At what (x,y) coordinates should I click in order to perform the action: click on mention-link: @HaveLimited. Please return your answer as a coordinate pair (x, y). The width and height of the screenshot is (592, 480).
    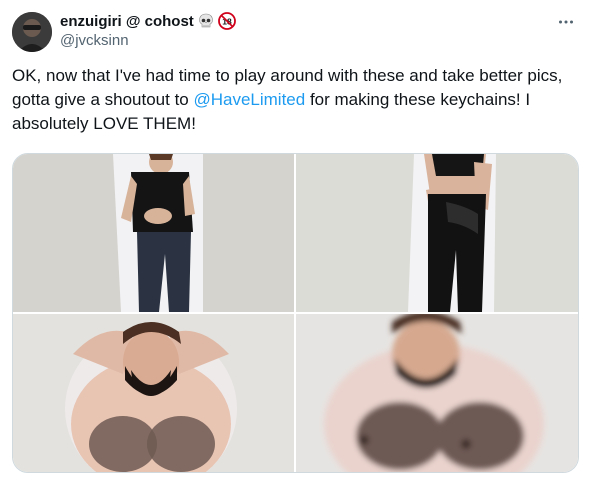
    Looking at the image, I should click on (249, 99).